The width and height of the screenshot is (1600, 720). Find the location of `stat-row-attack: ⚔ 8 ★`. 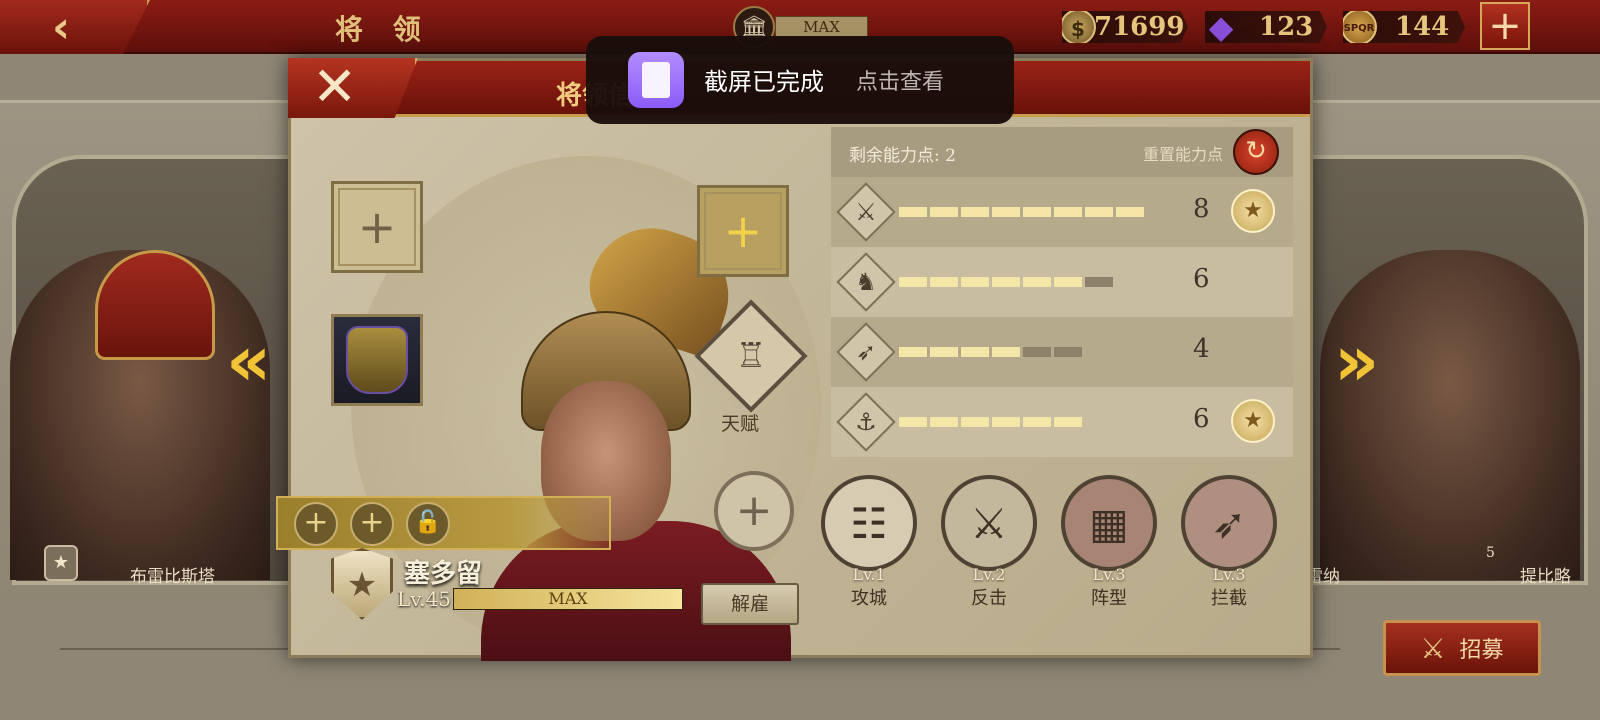

stat-row-attack: ⚔ 8 ★ is located at coordinates (1062, 212).